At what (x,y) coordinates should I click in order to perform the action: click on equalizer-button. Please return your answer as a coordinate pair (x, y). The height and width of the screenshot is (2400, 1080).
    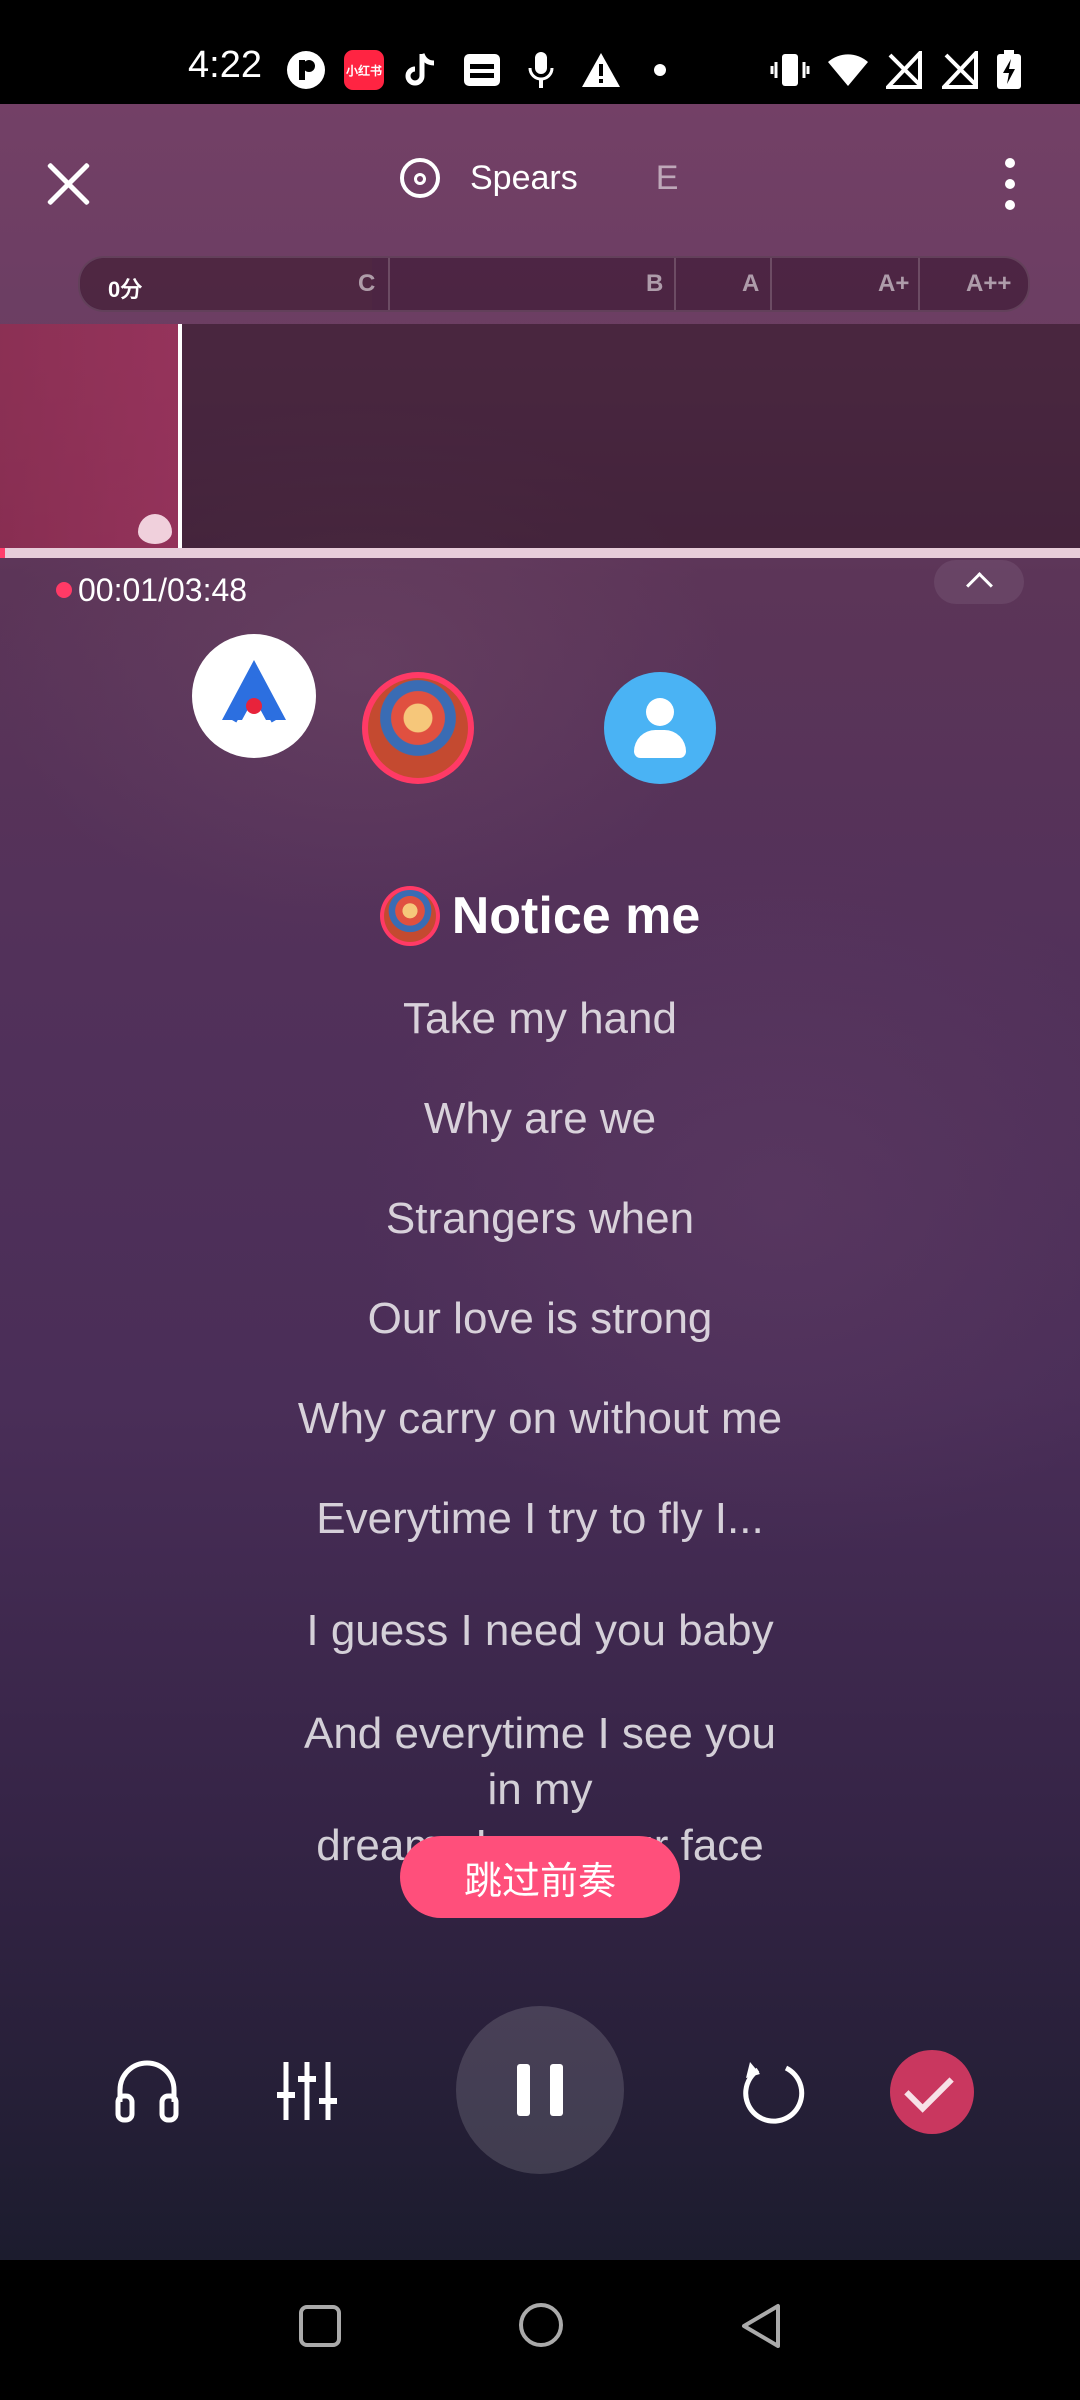
    Looking at the image, I should click on (307, 2093).